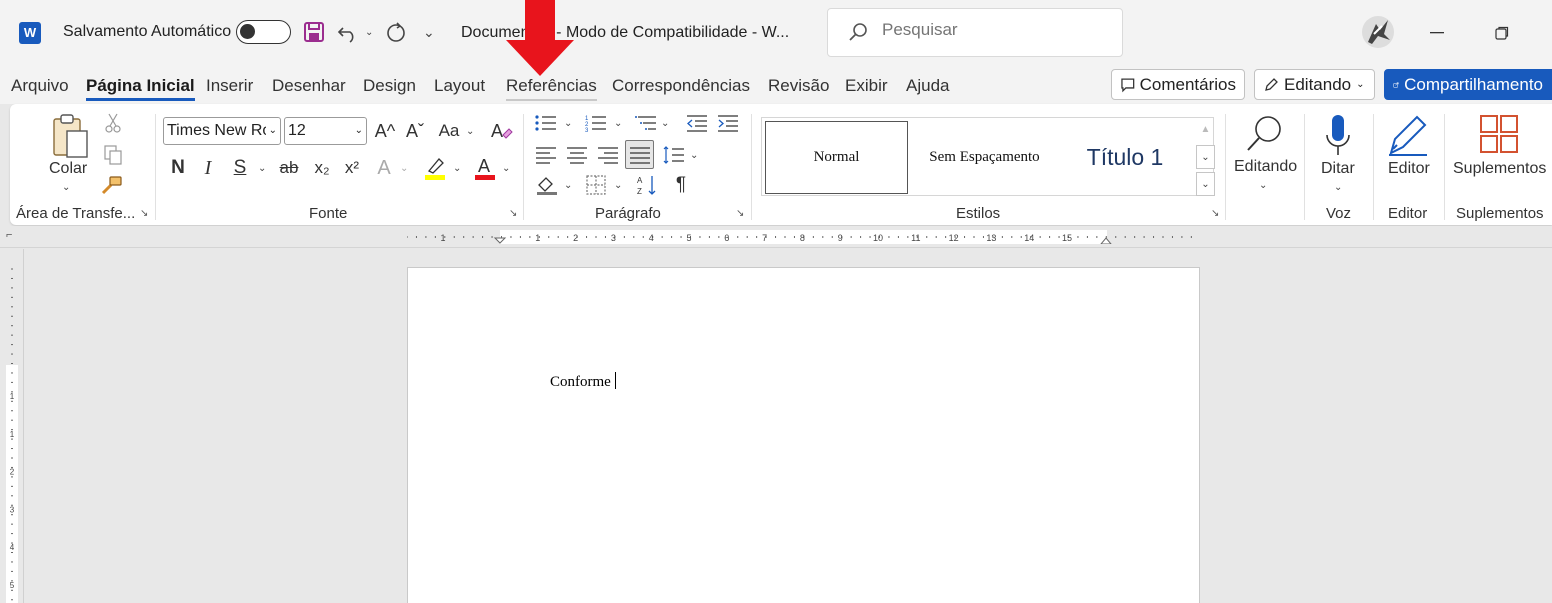 This screenshot has width=1552, height=603. Describe the element at coordinates (697, 123) in the screenshot. I see `decrease-indent-icon` at that location.